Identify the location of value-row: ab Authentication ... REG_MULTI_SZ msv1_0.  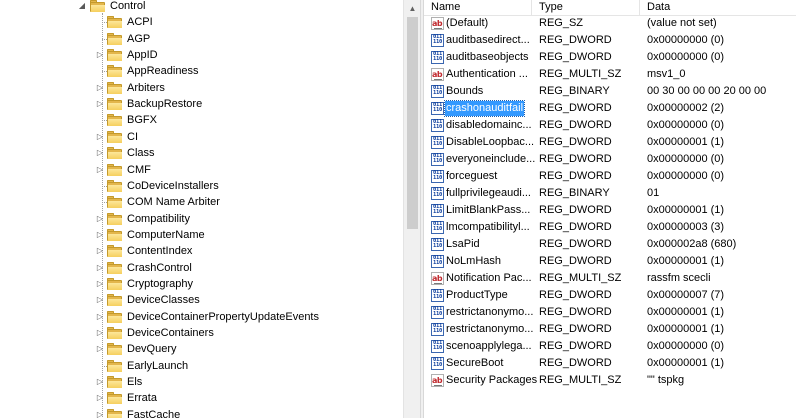
(610, 74).